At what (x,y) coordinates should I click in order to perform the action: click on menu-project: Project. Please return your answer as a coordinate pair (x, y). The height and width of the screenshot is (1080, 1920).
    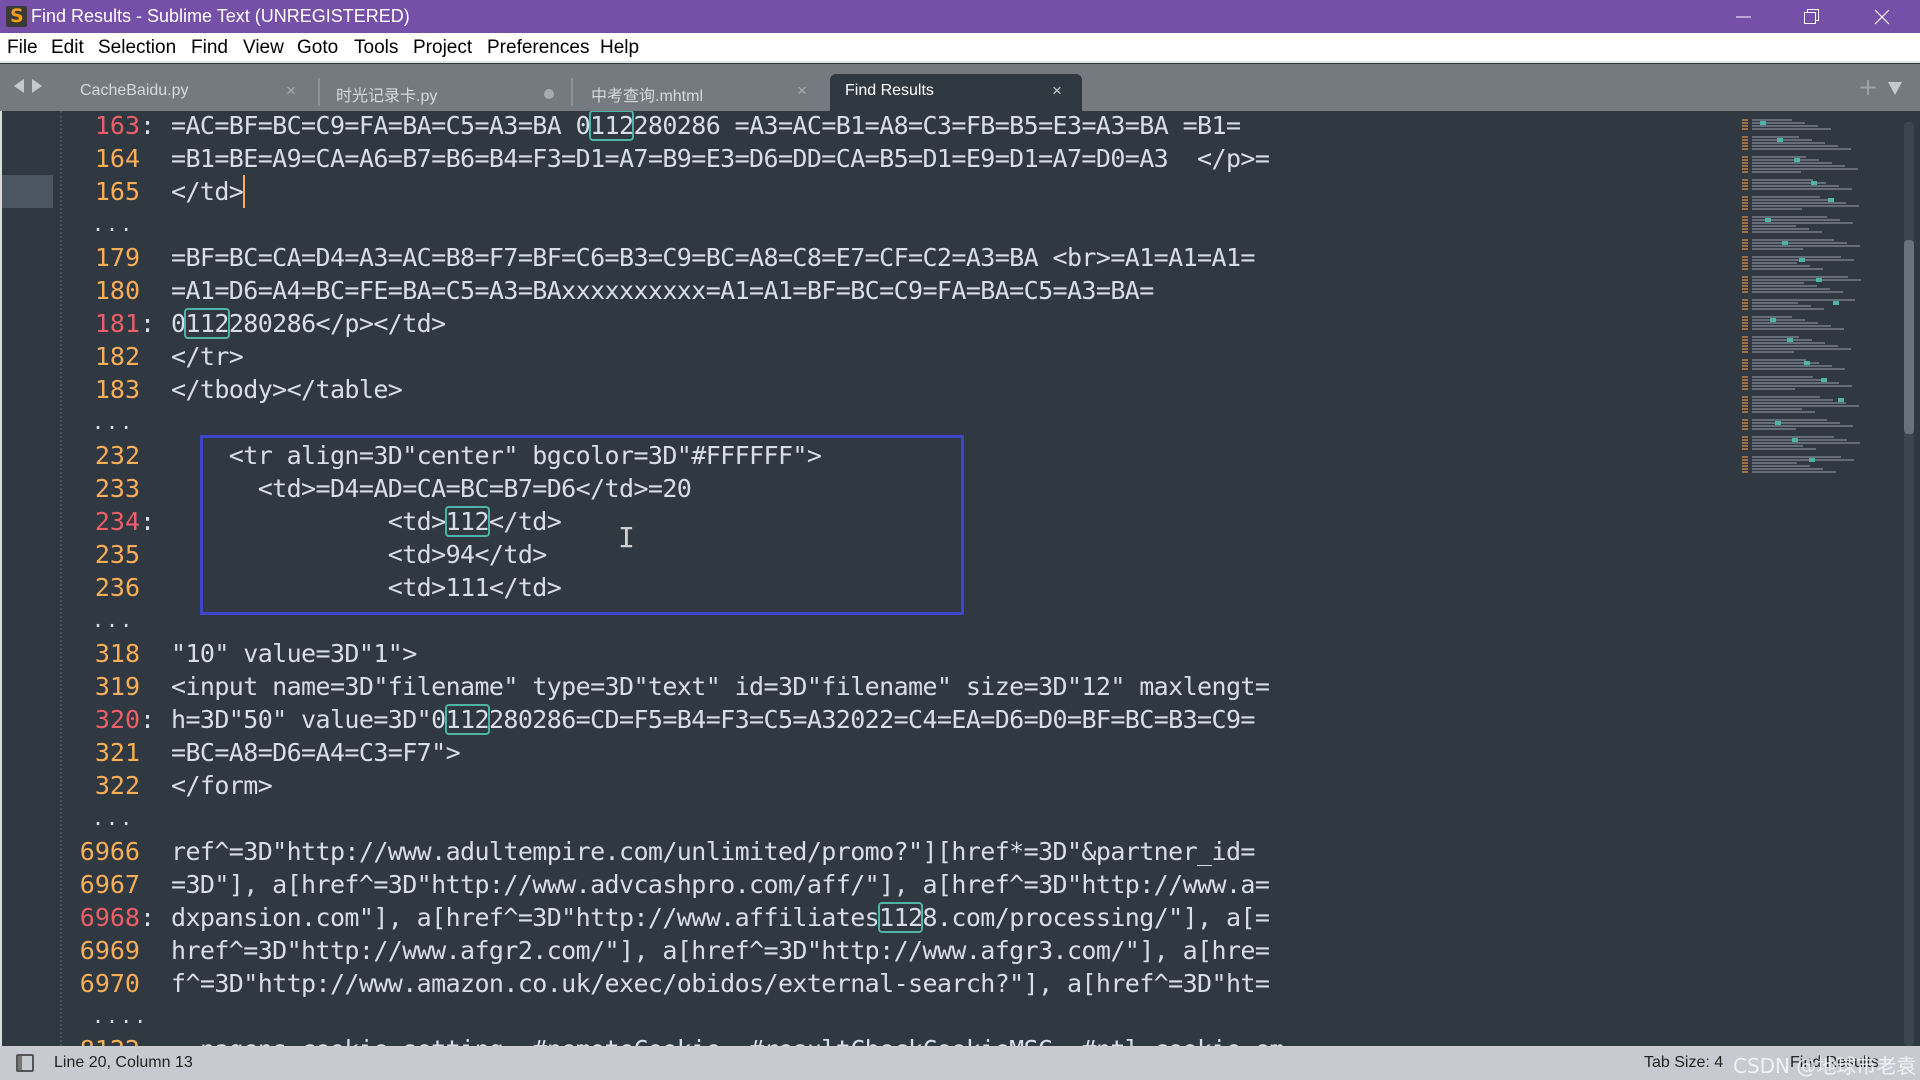
    Looking at the image, I should click on (442, 48).